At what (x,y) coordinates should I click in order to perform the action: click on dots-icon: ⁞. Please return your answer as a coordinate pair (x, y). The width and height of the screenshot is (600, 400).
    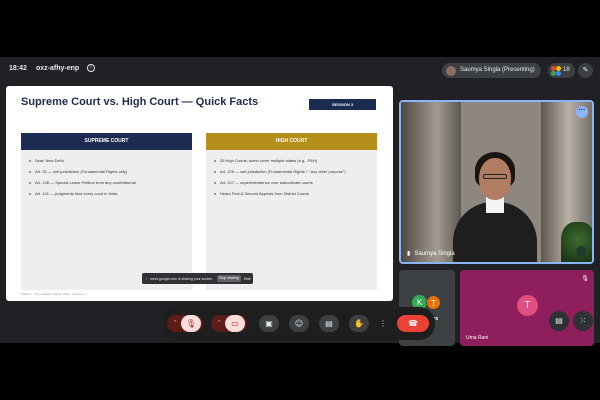
    Looking at the image, I should click on (147, 278).